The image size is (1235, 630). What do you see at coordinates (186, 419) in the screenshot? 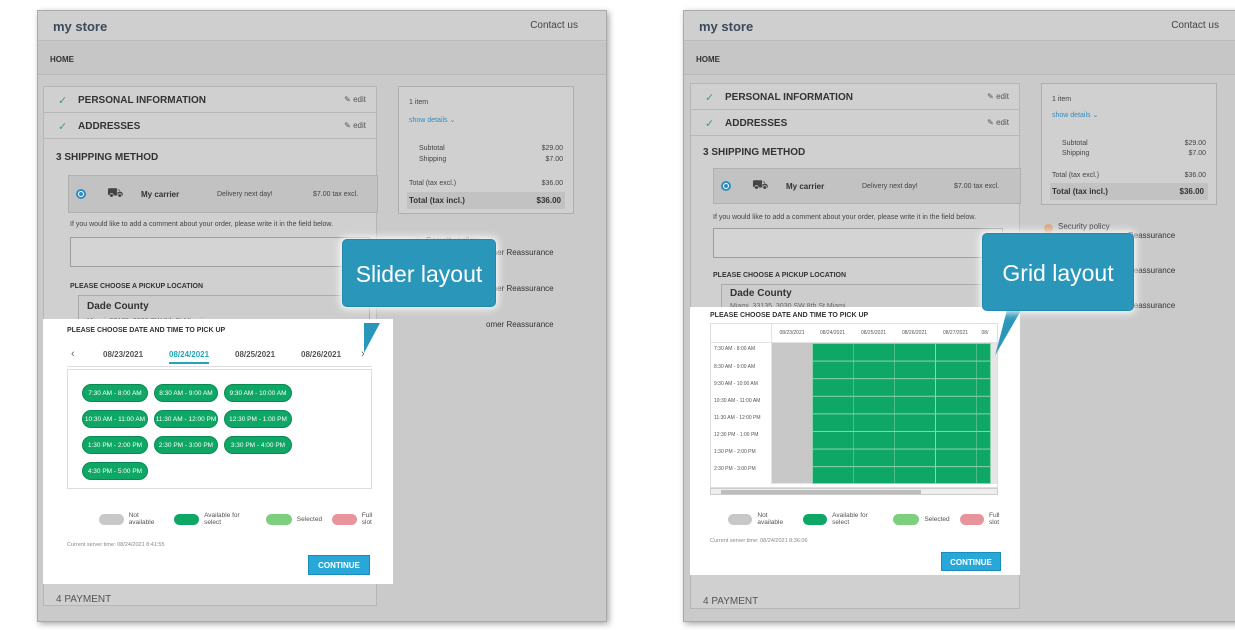
I see `time-slot: 11:30 AM - 12:00 PM` at bounding box center [186, 419].